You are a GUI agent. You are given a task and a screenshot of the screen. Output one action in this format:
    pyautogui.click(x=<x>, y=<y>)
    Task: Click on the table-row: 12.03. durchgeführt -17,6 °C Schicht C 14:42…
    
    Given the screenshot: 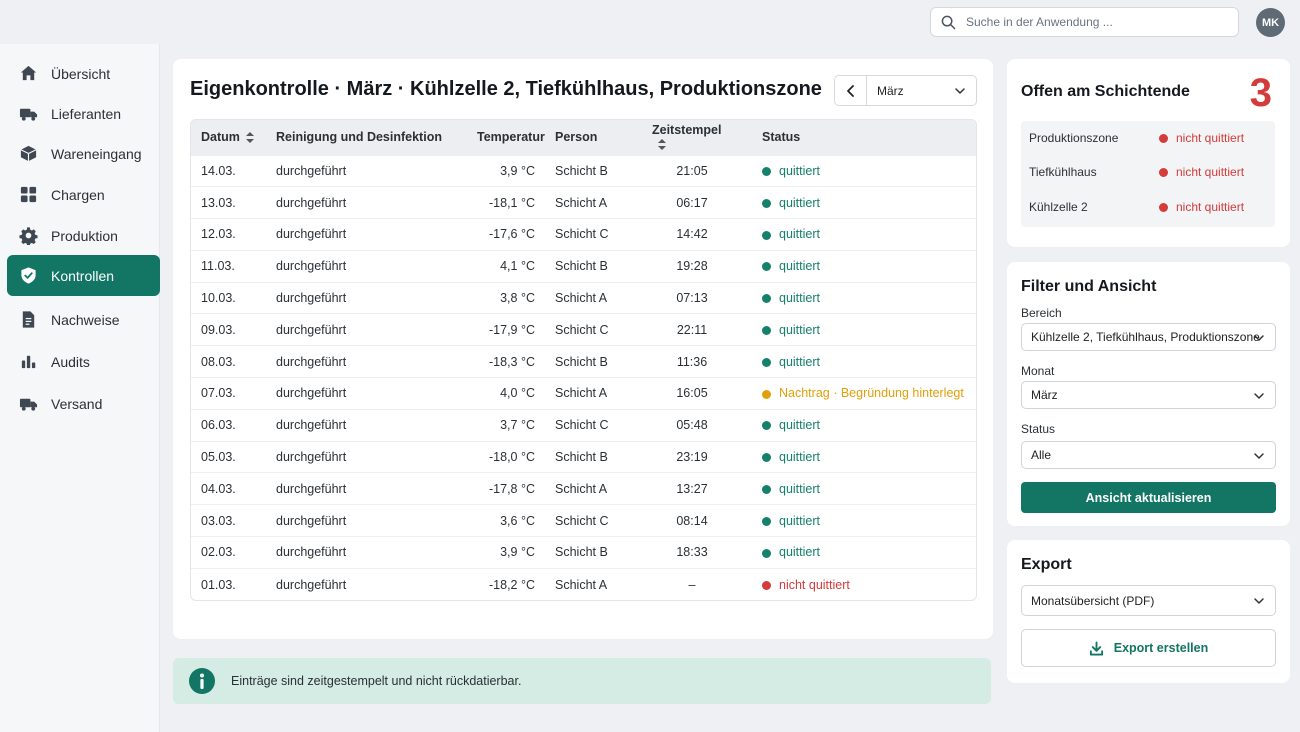 What is the action you would take?
    pyautogui.click(x=583, y=234)
    